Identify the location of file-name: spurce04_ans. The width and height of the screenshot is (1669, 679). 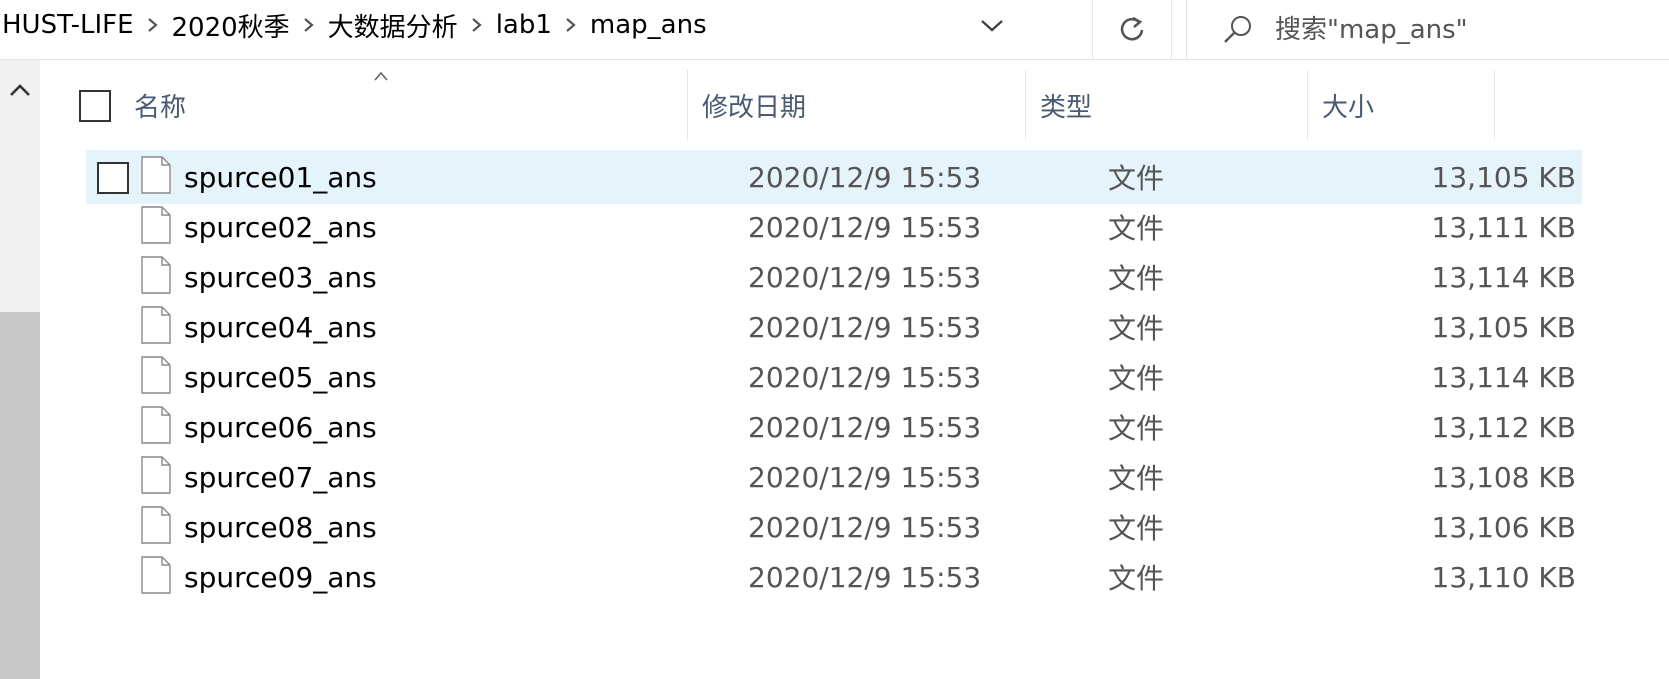
(280, 327).